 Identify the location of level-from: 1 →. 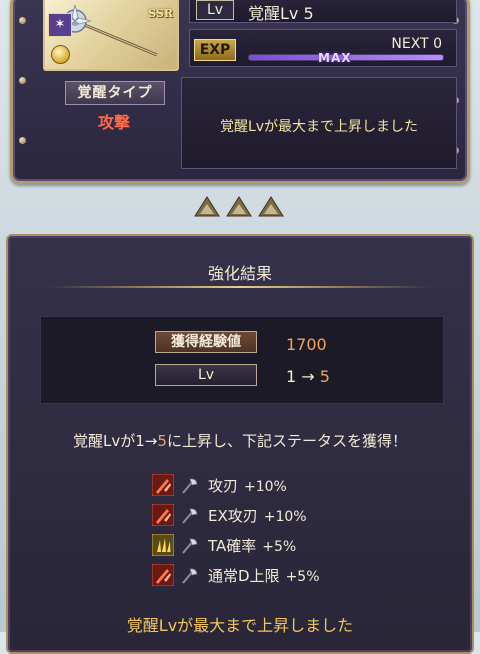
(303, 376).